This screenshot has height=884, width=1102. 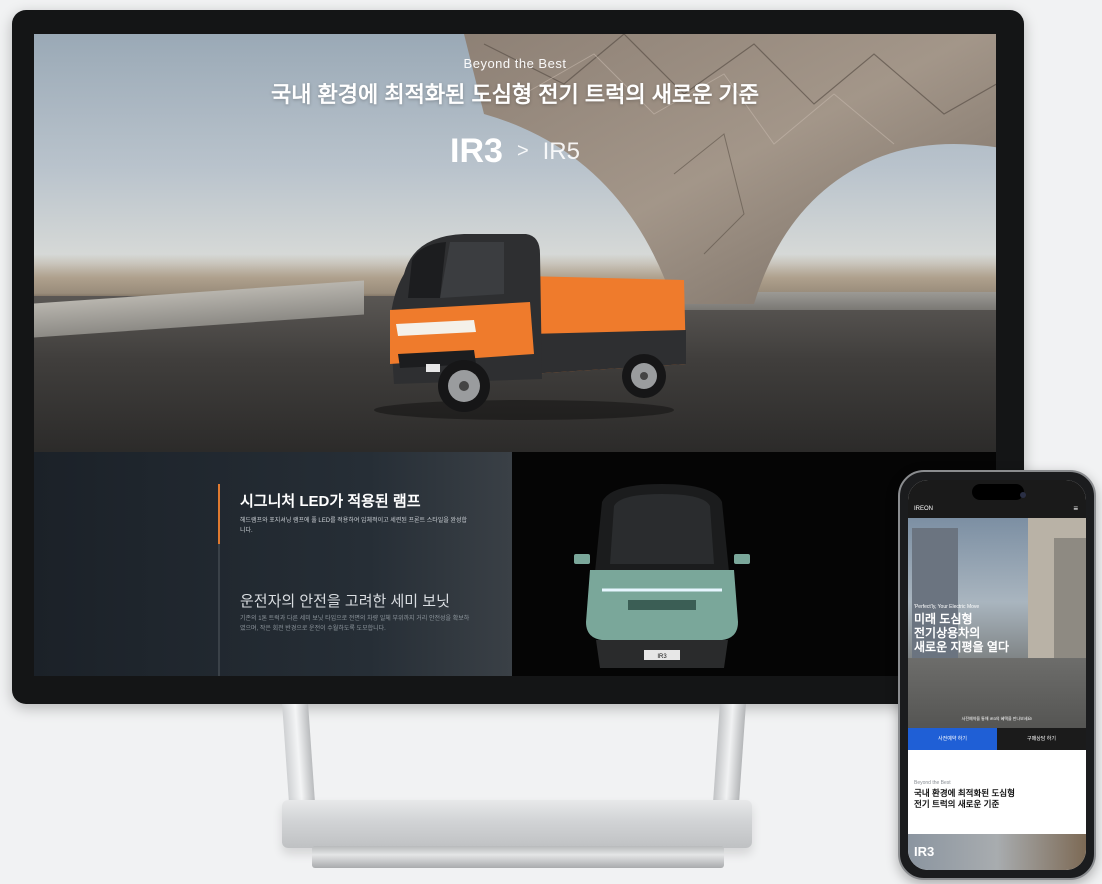 What do you see at coordinates (961, 647) in the screenshot?
I see `hero-title-line: 새로운 지평을 열다` at bounding box center [961, 647].